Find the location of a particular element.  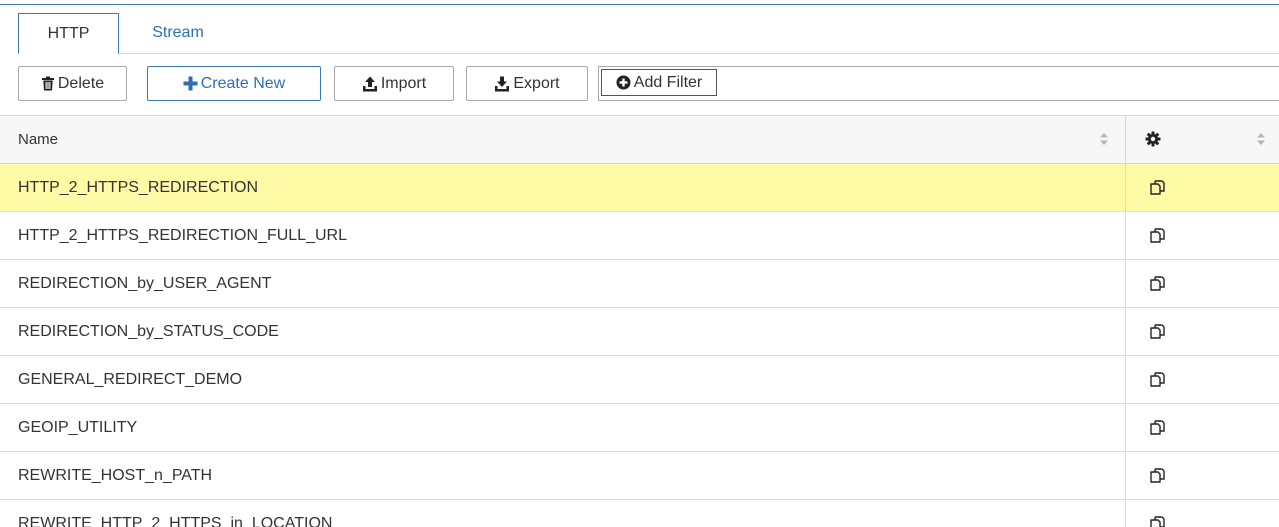

tab-stream-label: Stream is located at coordinates (178, 32).